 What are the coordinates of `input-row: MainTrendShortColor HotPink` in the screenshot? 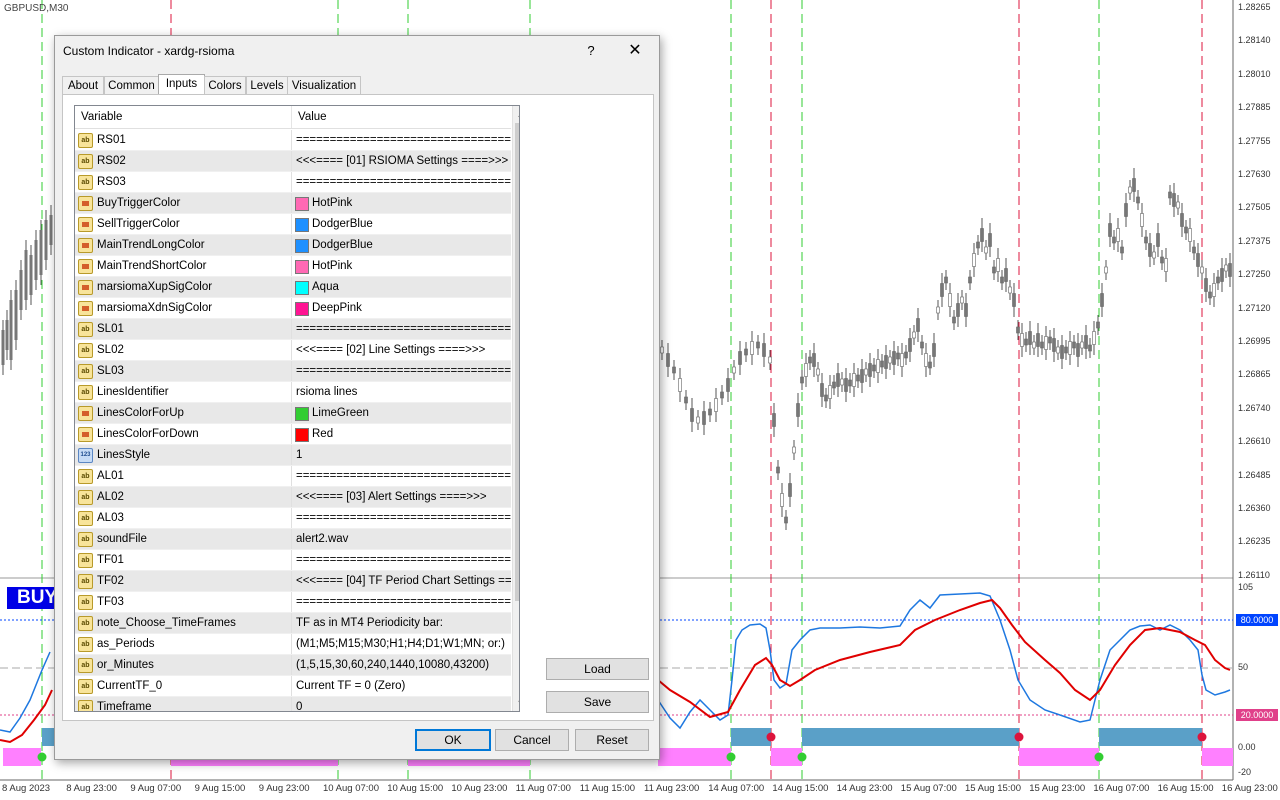 It's located at (293, 266).